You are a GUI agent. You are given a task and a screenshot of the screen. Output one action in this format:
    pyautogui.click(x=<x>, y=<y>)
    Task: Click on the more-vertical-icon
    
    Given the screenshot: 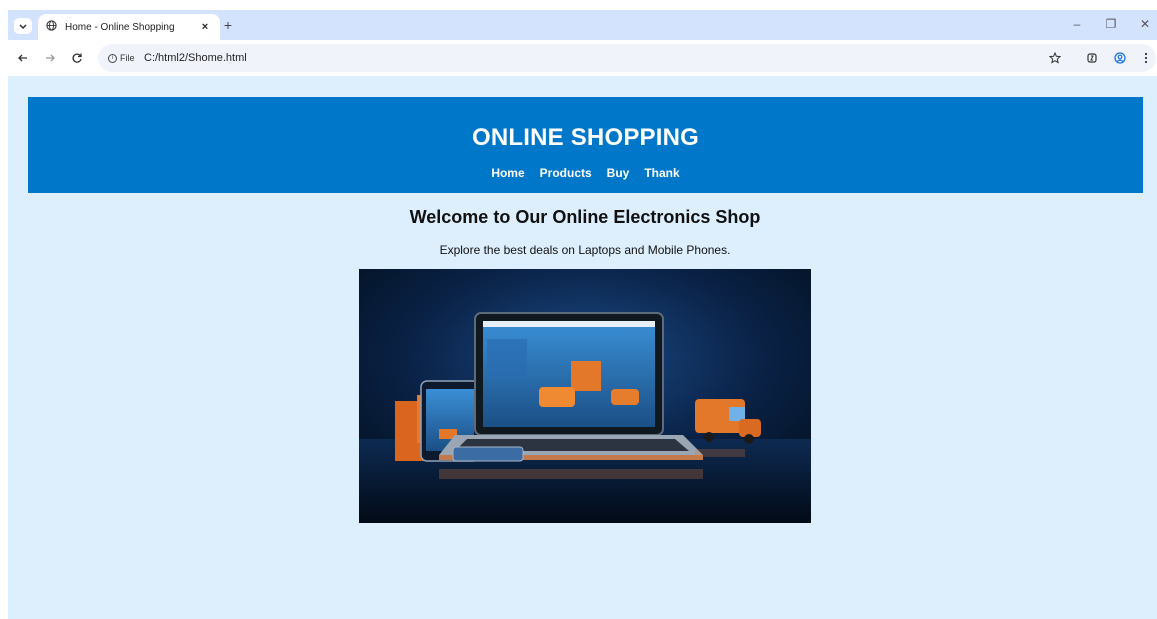 What is the action you would take?
    pyautogui.click(x=1146, y=59)
    